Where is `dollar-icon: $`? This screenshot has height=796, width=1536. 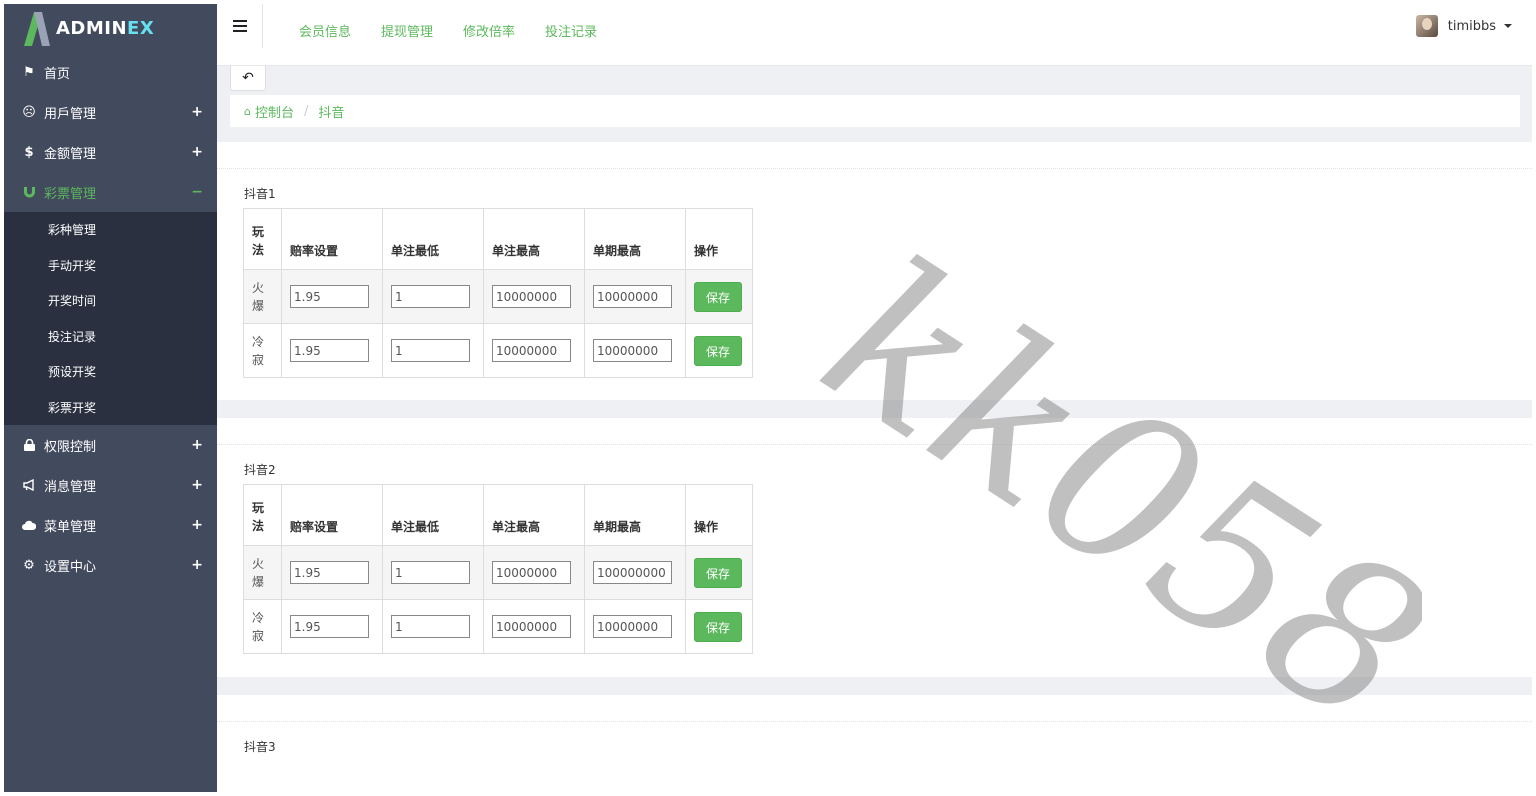 dollar-icon: $ is located at coordinates (29, 152).